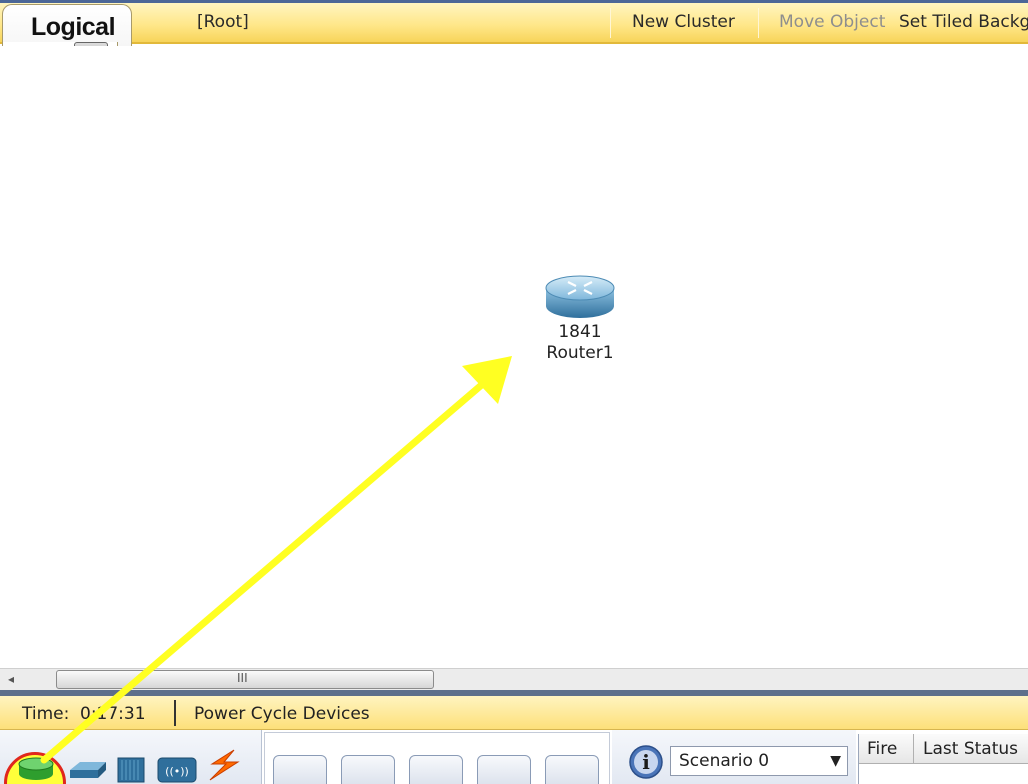  What do you see at coordinates (580, 353) in the screenshot?
I see `router-name-label: Router1` at bounding box center [580, 353].